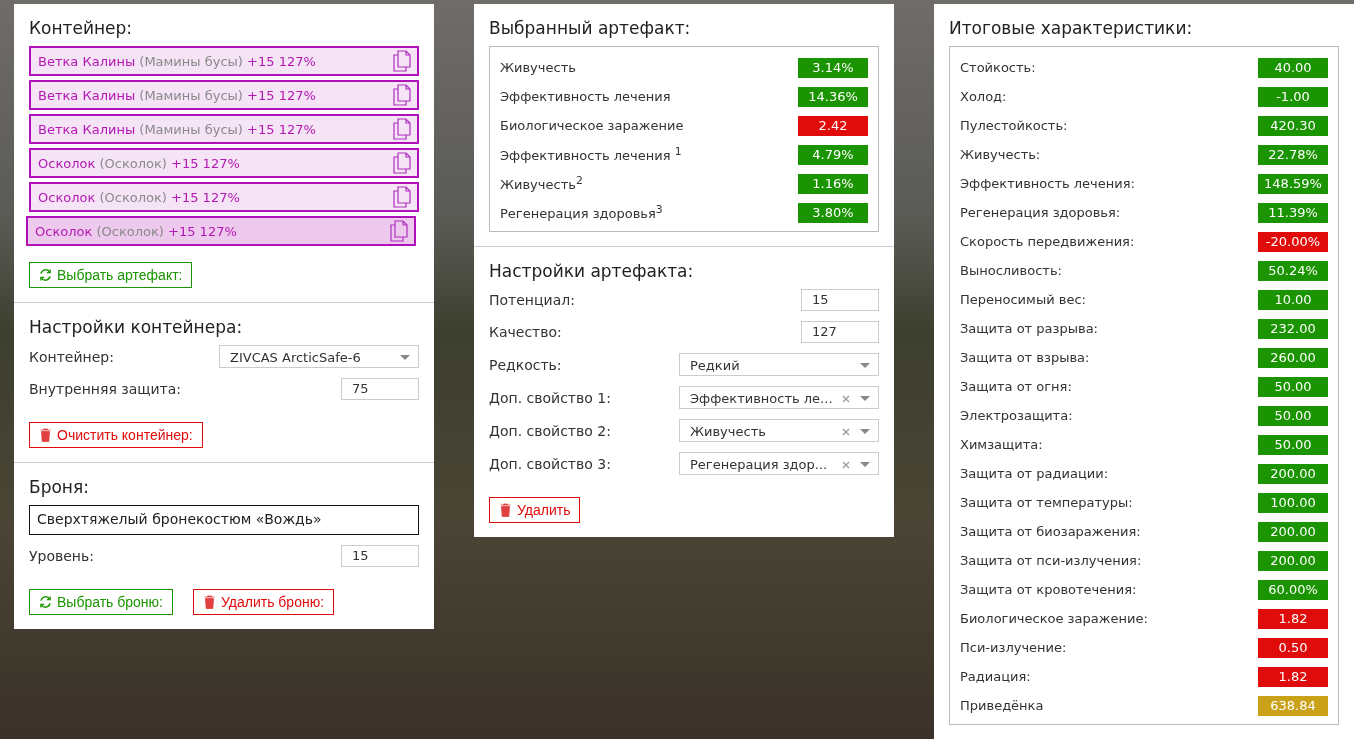  I want to click on input-field: 75, so click(380, 389).